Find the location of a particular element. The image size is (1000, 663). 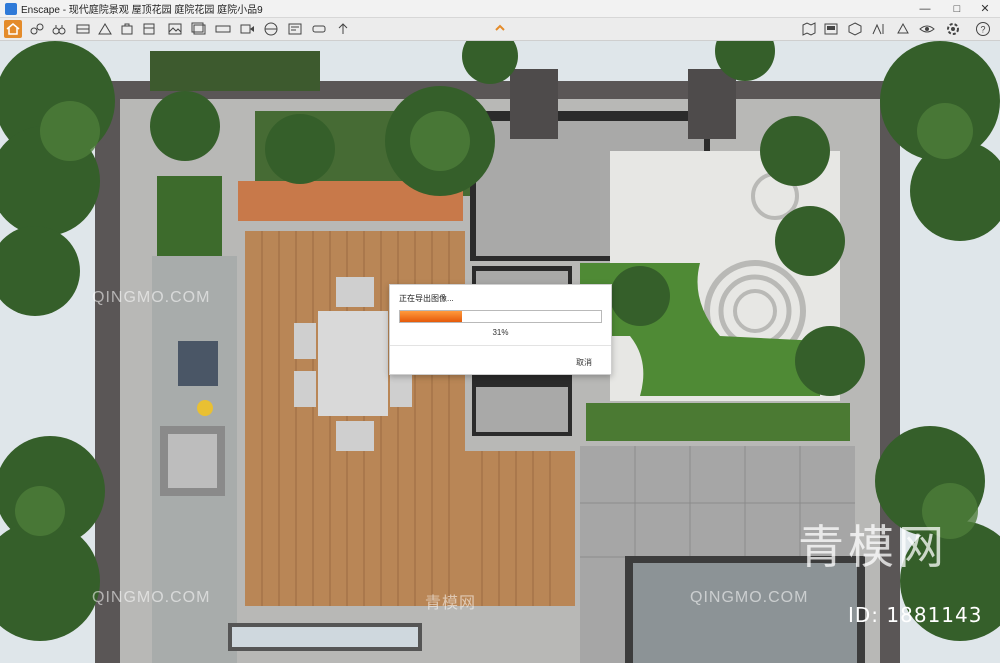

export-exe-icon is located at coordinates (295, 29).